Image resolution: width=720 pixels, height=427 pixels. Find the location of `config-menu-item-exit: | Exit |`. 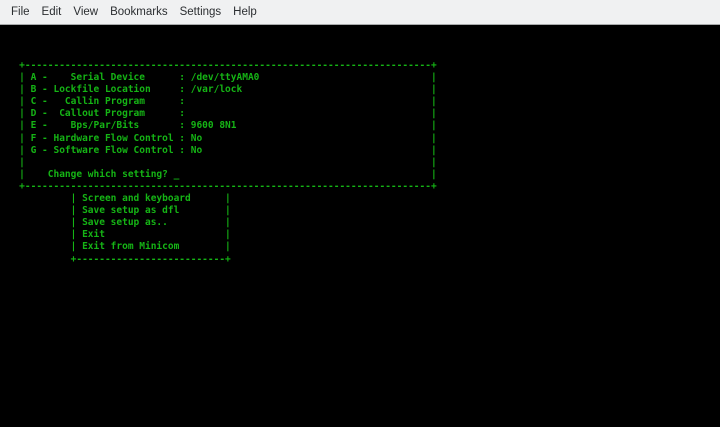

config-menu-item-exit: | Exit | is located at coordinates (116, 235).